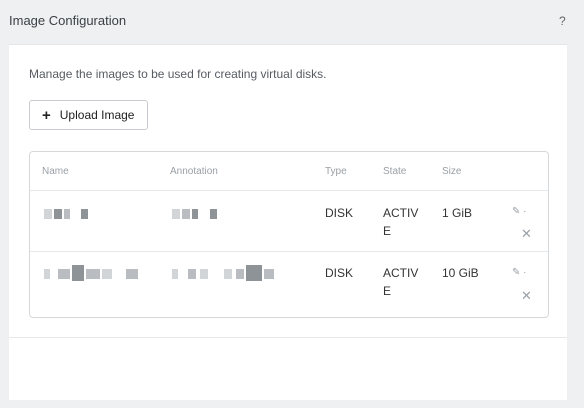 This screenshot has height=408, width=584. I want to click on dialog-footer, so click(288, 368).